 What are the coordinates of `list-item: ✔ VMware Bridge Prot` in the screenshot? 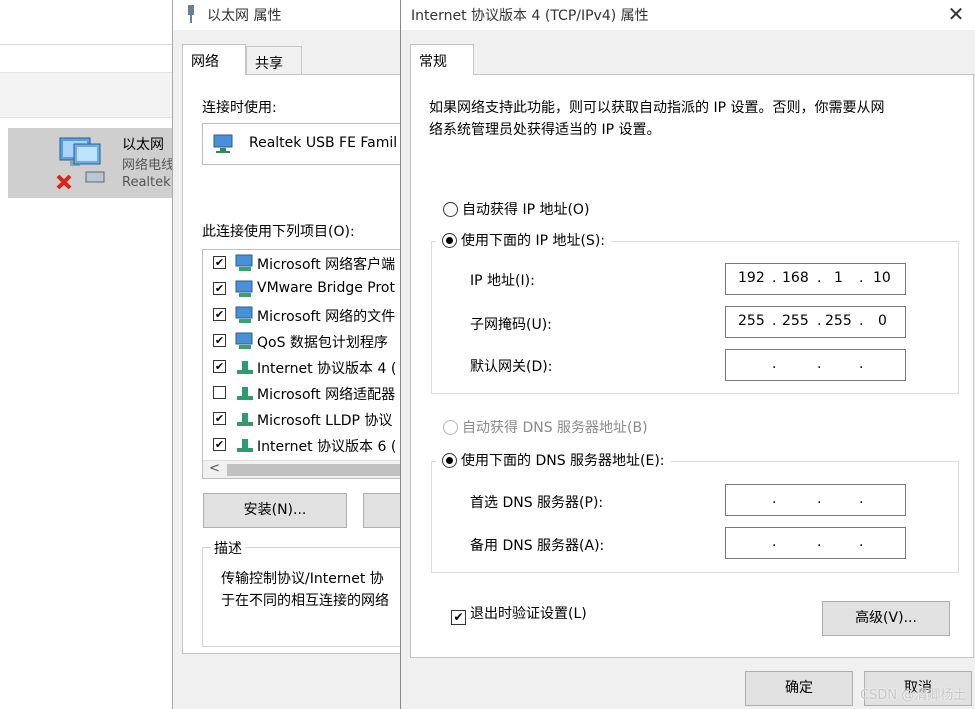 It's located at (301, 289).